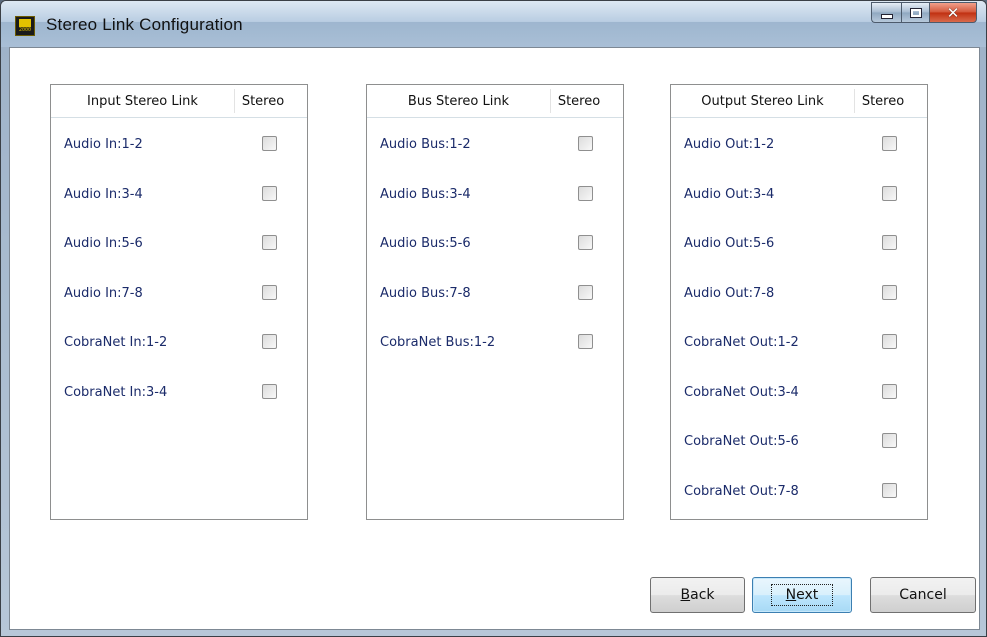 The width and height of the screenshot is (987, 637). Describe the element at coordinates (799, 295) in the screenshot. I see `output-link-row: Audio Out:7-8` at that location.